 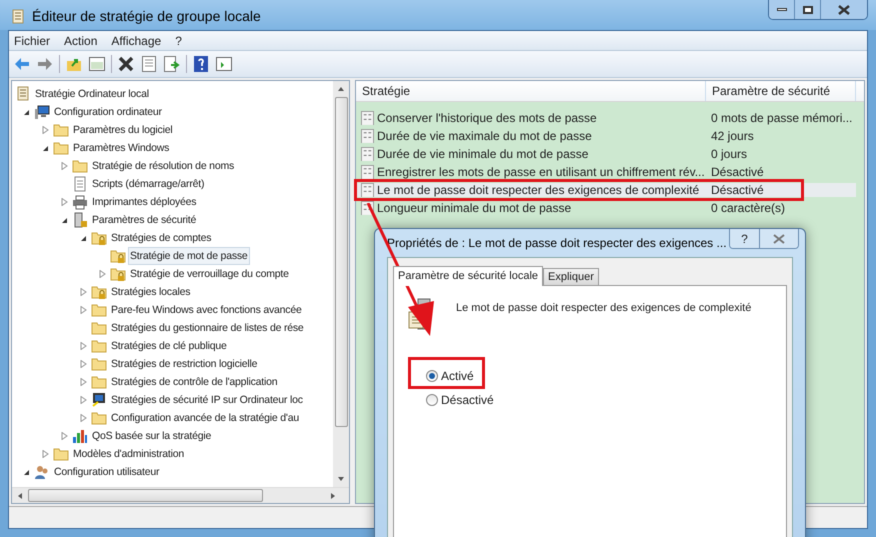 What do you see at coordinates (80, 202) in the screenshot?
I see `printer-icon` at bounding box center [80, 202].